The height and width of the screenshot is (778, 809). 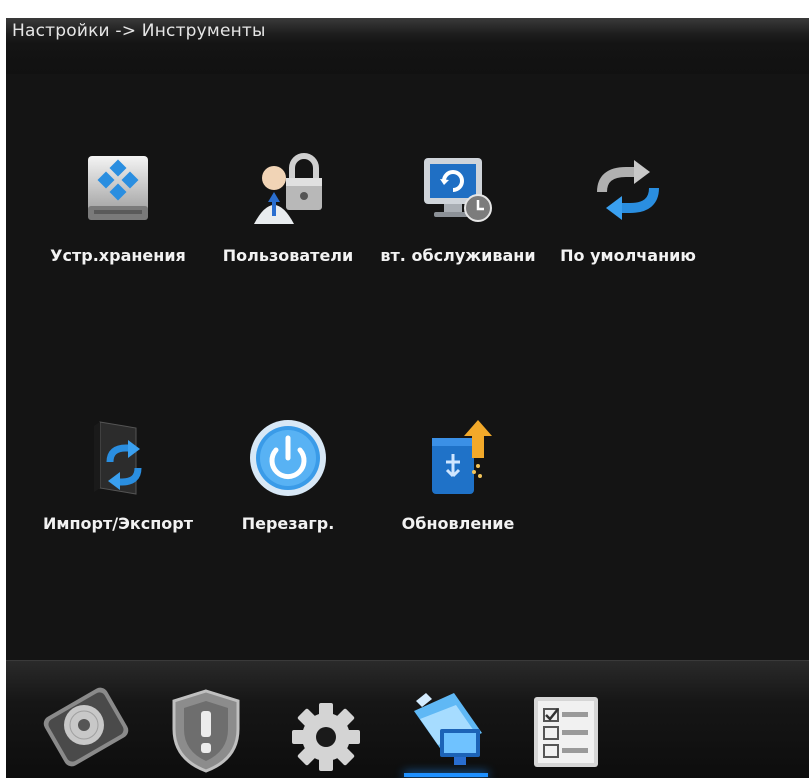 I want to click on disk-icon, so click(x=86, y=727).